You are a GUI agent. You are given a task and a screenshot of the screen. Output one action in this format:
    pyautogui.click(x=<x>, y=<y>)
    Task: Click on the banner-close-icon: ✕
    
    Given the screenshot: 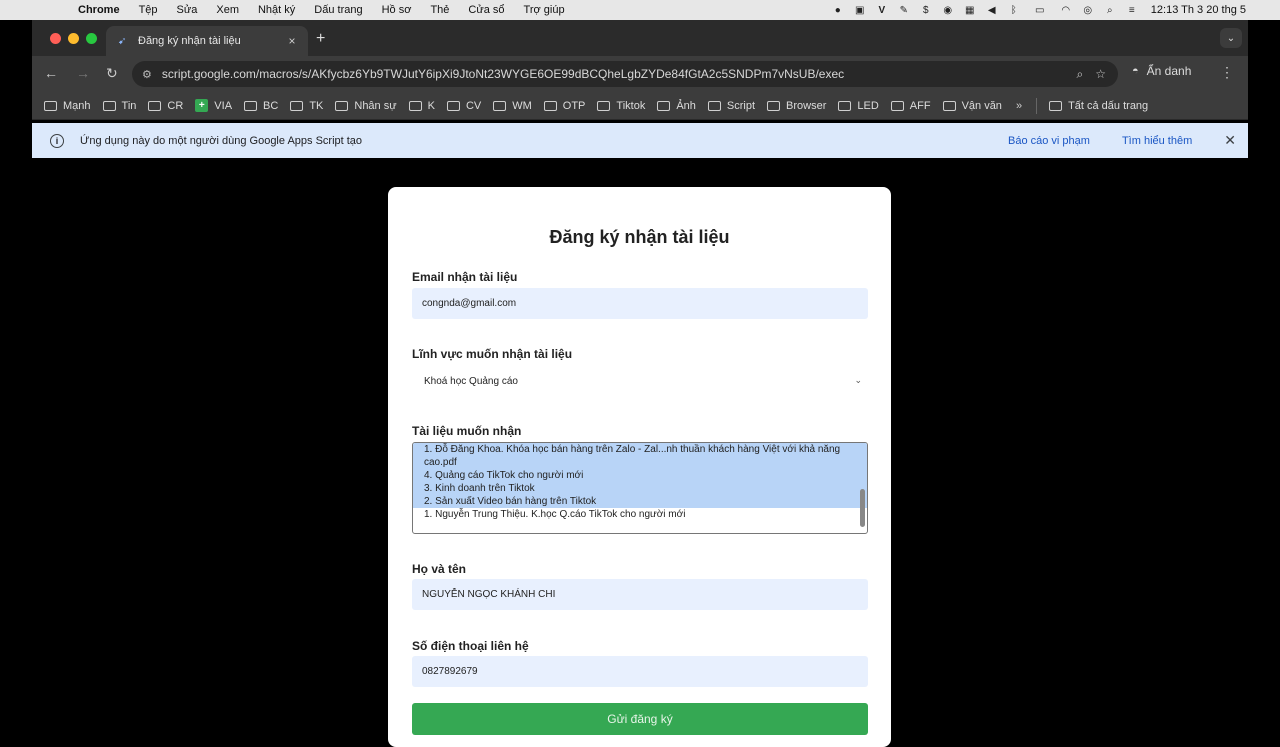 What is the action you would take?
    pyautogui.click(x=1230, y=140)
    